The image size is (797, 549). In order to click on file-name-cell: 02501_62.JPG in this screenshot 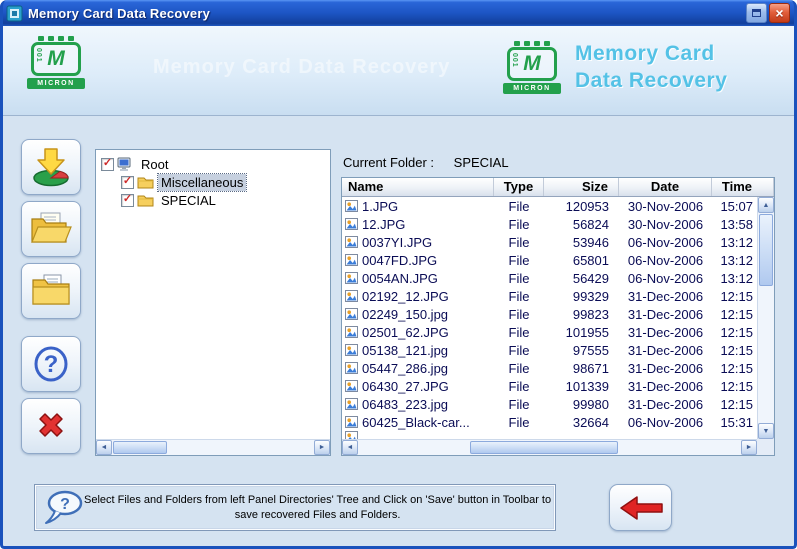, I will do `click(418, 332)`.